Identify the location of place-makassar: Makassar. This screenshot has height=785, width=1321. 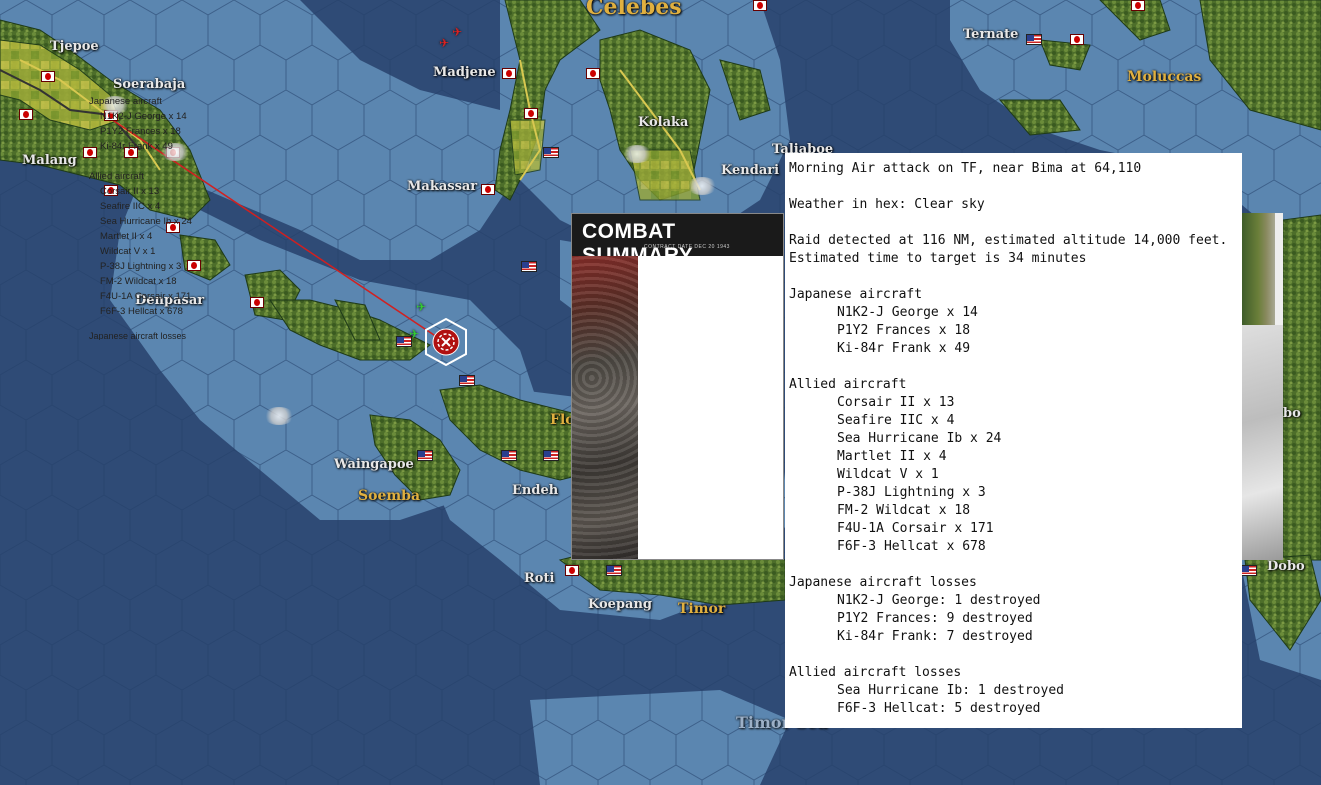
(442, 186).